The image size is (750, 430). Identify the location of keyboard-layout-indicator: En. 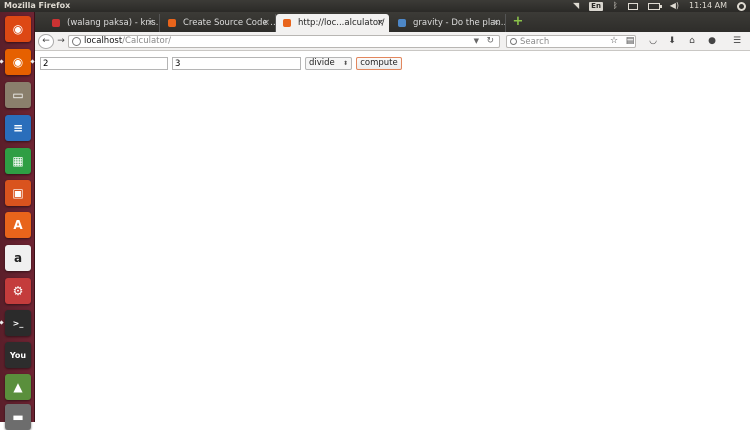
(596, 6).